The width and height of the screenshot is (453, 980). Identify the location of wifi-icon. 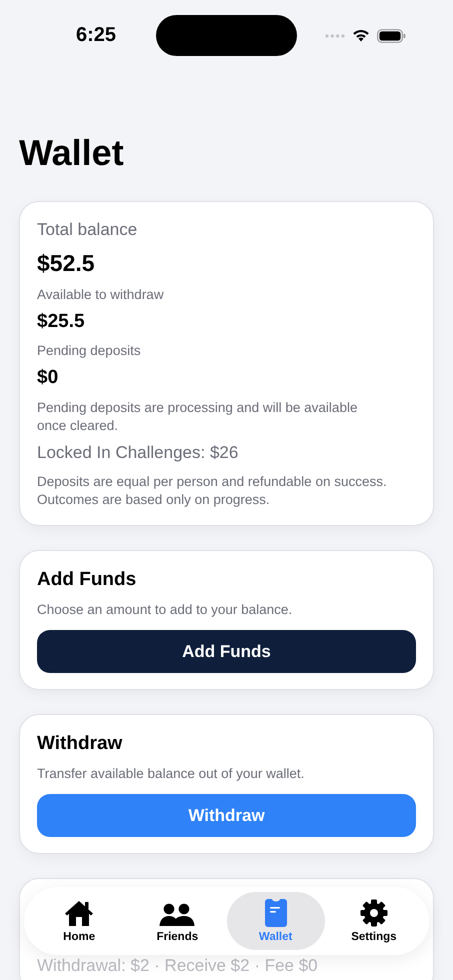
(361, 35).